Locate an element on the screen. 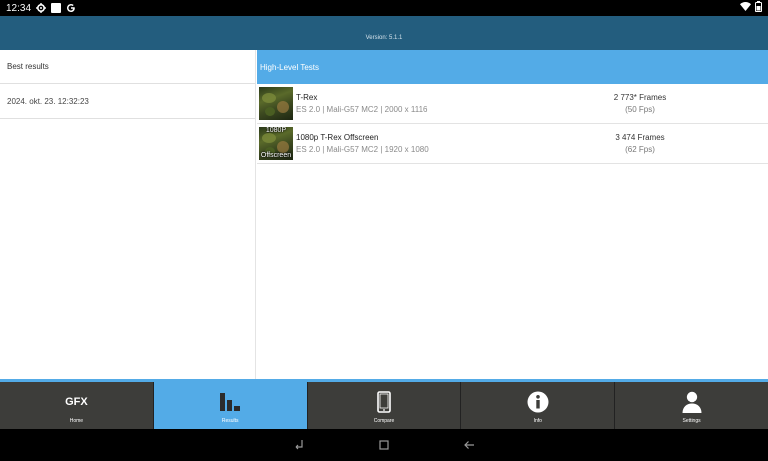  bar-chart-icon is located at coordinates (230, 402).